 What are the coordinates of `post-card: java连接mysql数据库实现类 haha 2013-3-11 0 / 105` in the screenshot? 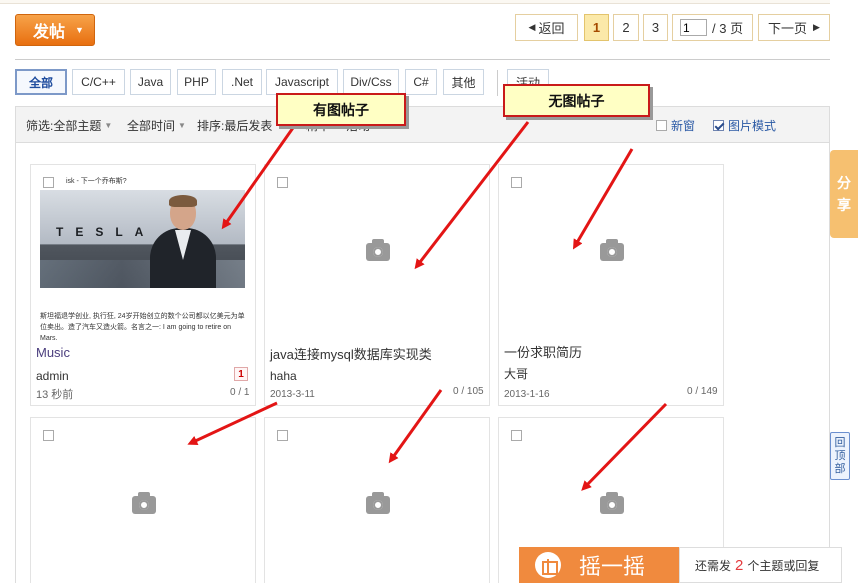 It's located at (377, 285).